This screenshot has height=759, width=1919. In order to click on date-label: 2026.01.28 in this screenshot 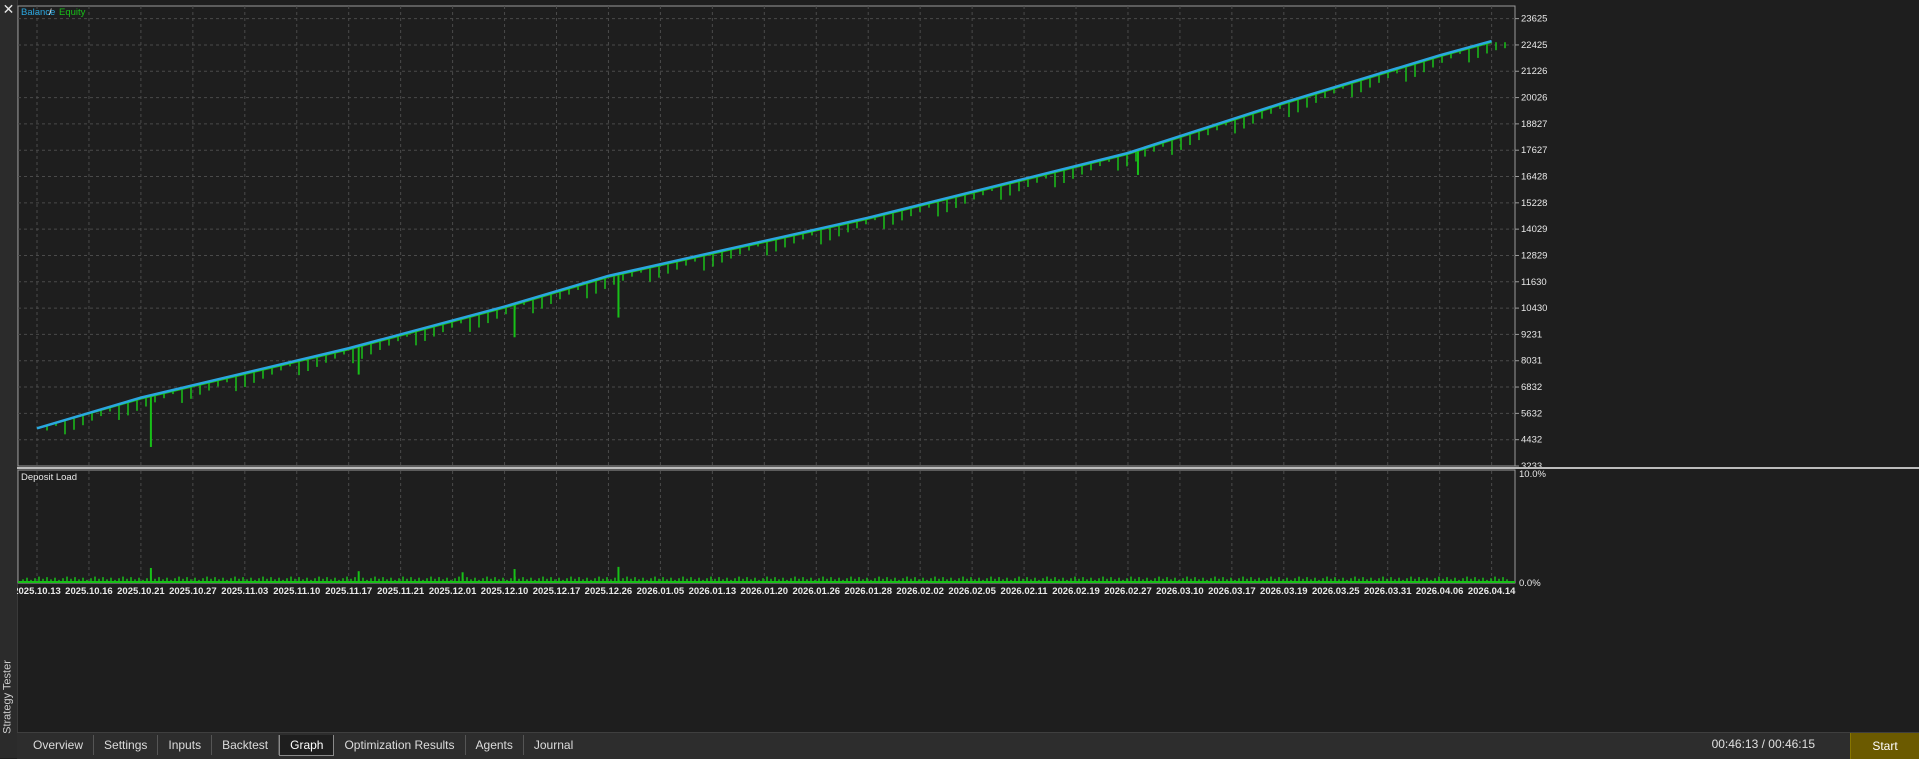, I will do `click(868, 591)`.